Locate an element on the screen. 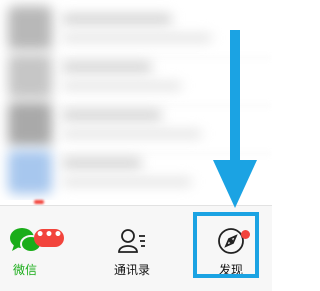 The width and height of the screenshot is (320, 291). tab-label: 通讯录 is located at coordinates (131, 270).